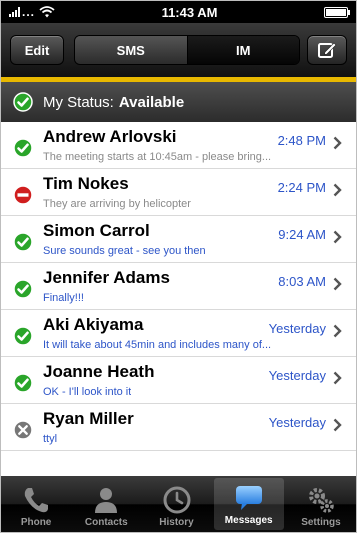 Image resolution: width=357 pixels, height=533 pixels. Describe the element at coordinates (14, 12) in the screenshot. I see `signal-strength-icon` at that location.